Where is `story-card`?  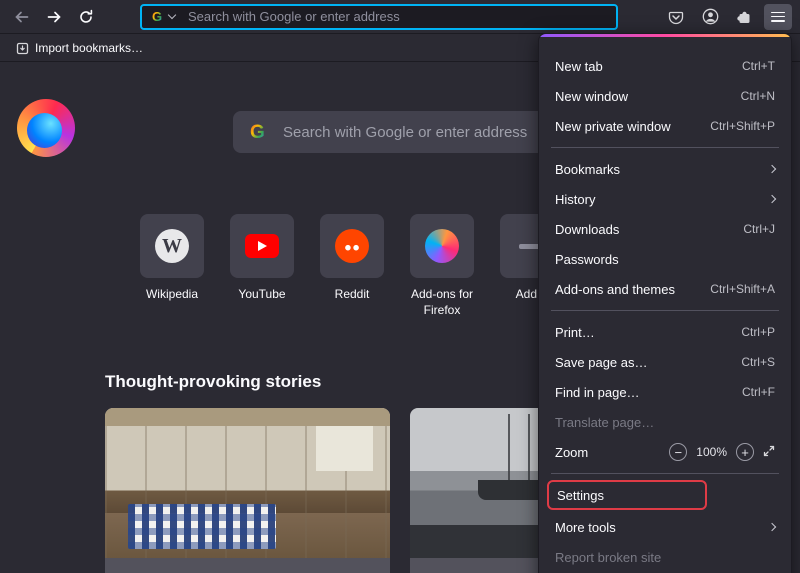
story-card is located at coordinates (247, 490).